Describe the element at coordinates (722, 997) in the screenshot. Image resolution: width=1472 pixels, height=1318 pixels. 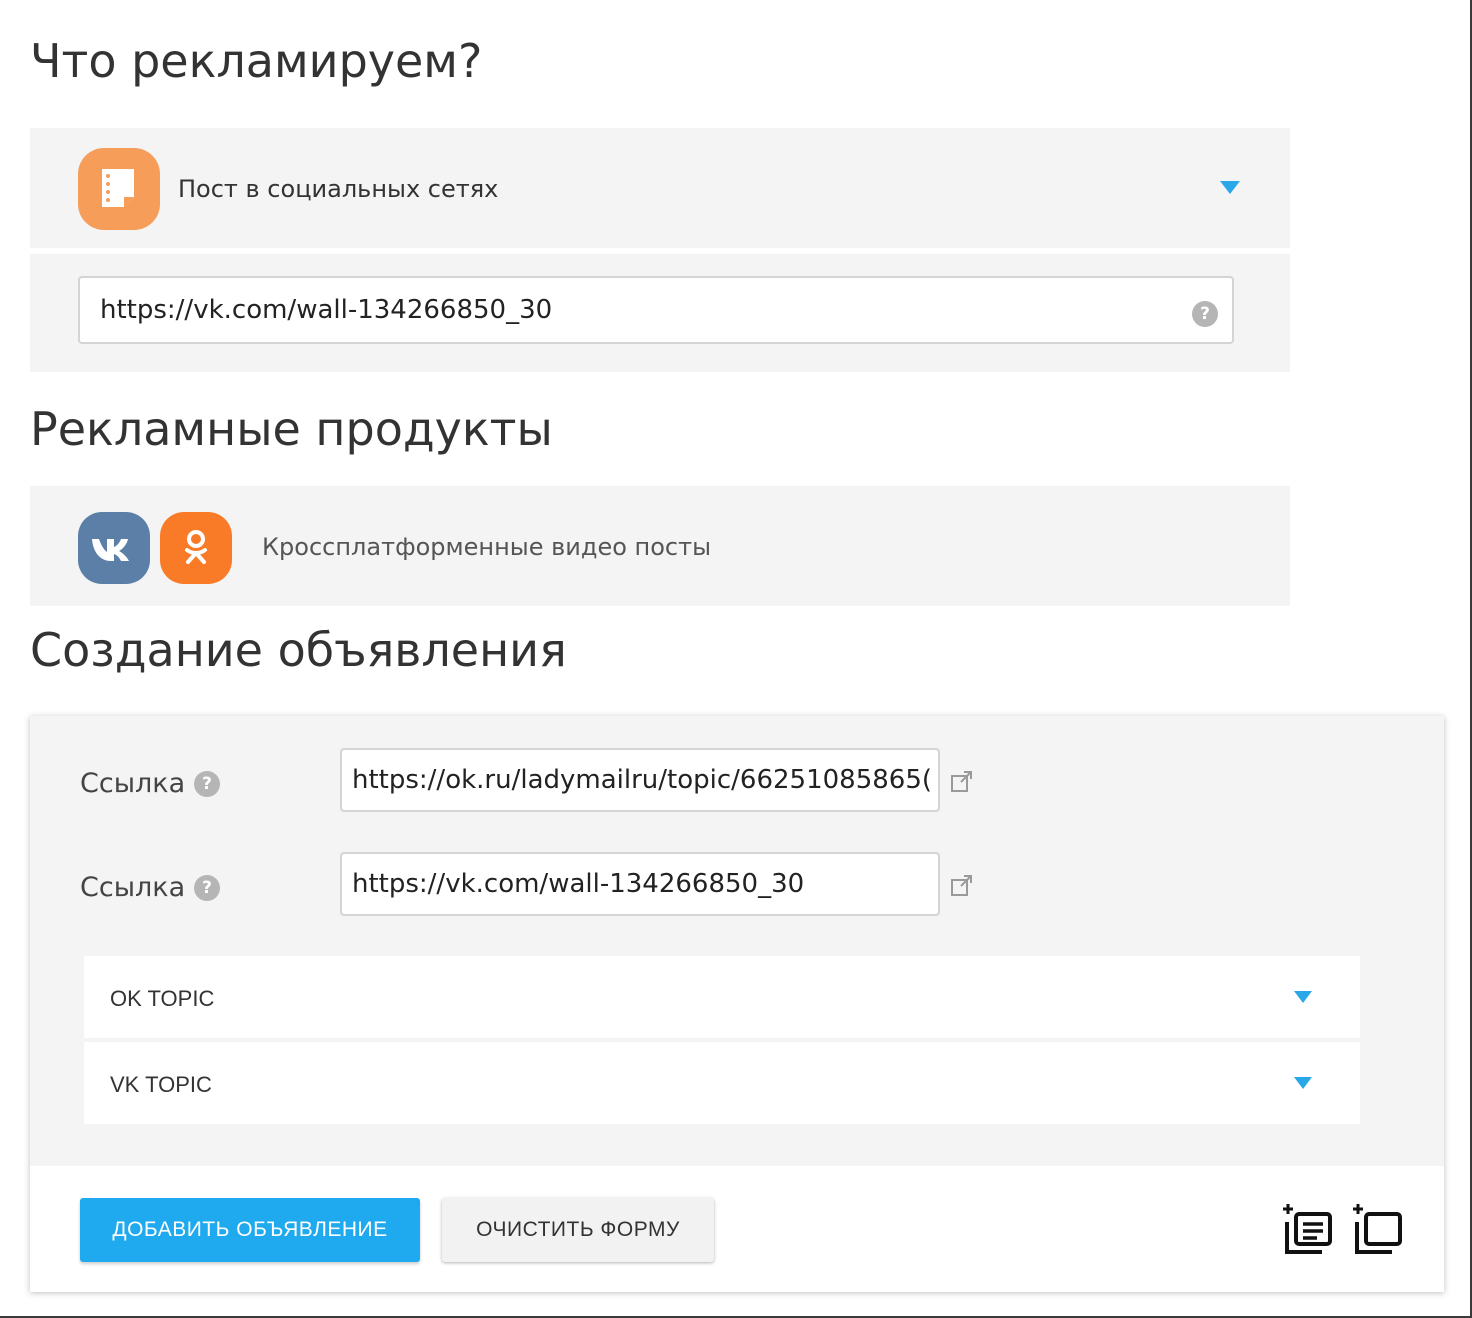
I see `ok-topic-select: OK TOPIC` at that location.